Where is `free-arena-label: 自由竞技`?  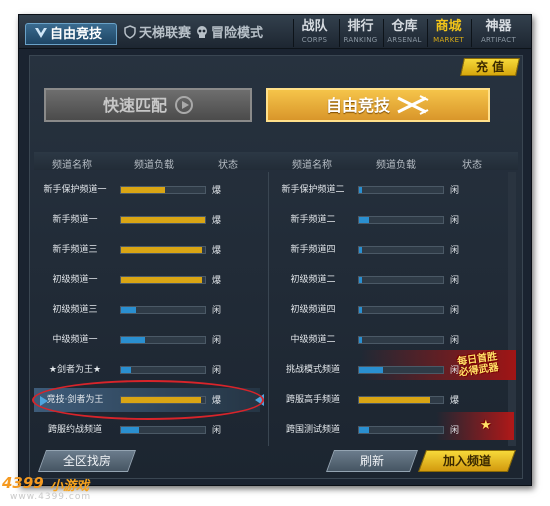 free-arena-label: 自由竞技 is located at coordinates (357, 105).